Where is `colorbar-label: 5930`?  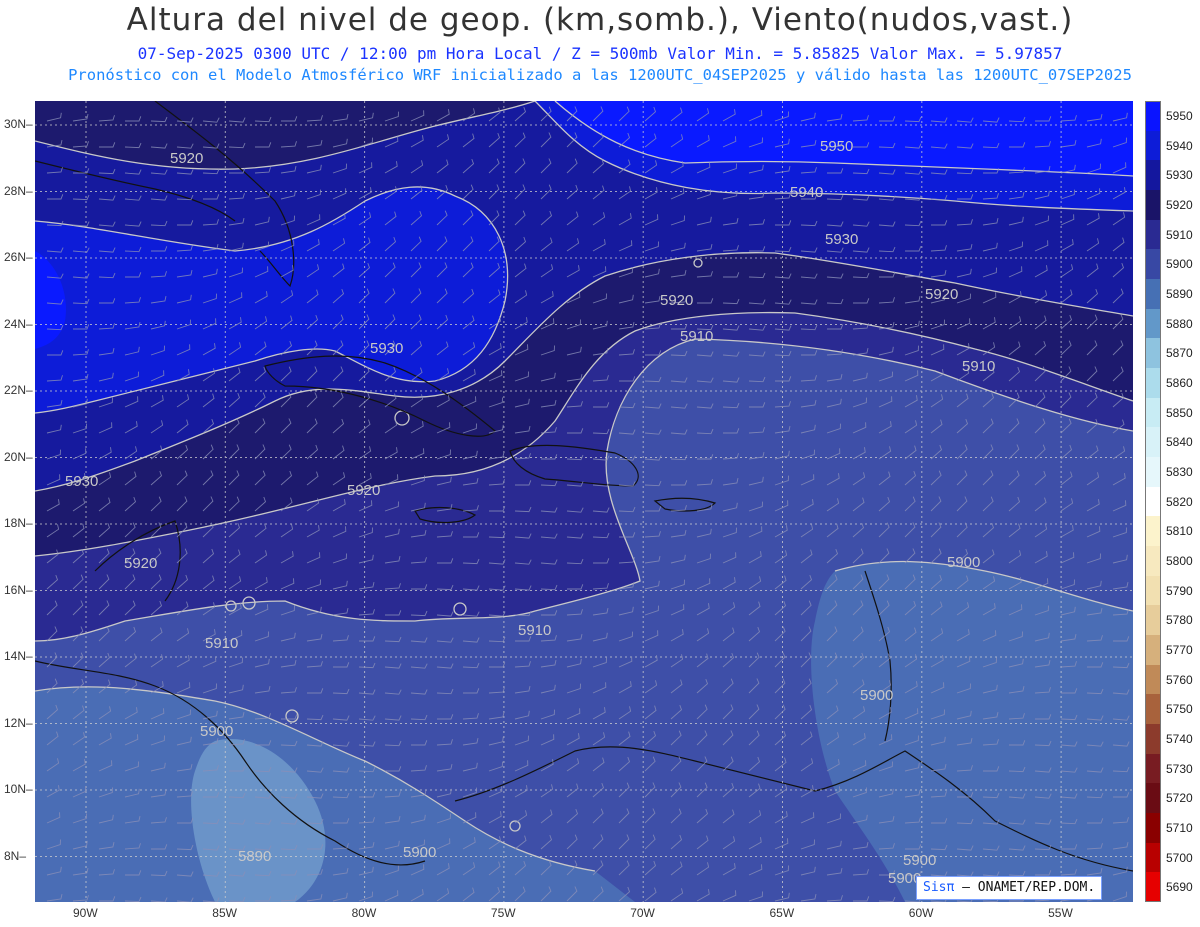
colorbar-label: 5930 is located at coordinates (1179, 175).